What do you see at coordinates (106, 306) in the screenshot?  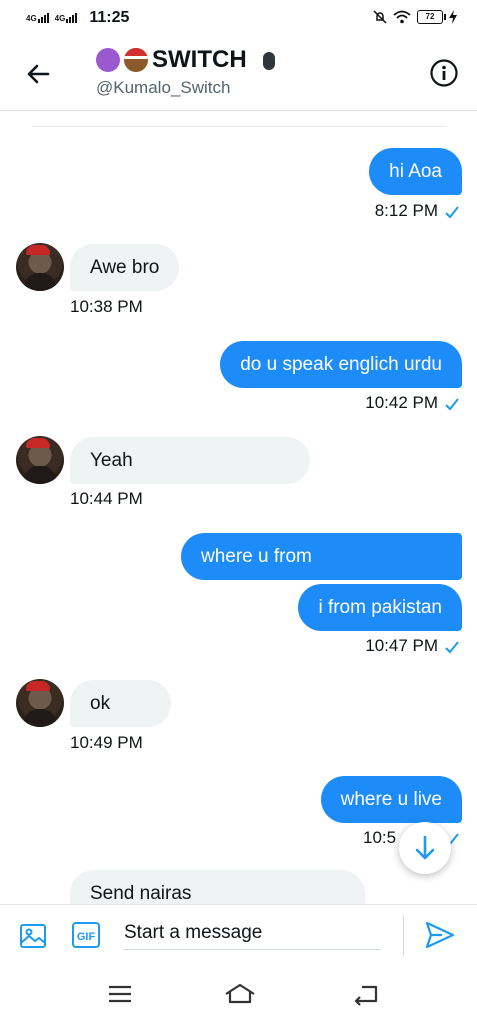 I see `message-timestamp: 10:38 PM` at bounding box center [106, 306].